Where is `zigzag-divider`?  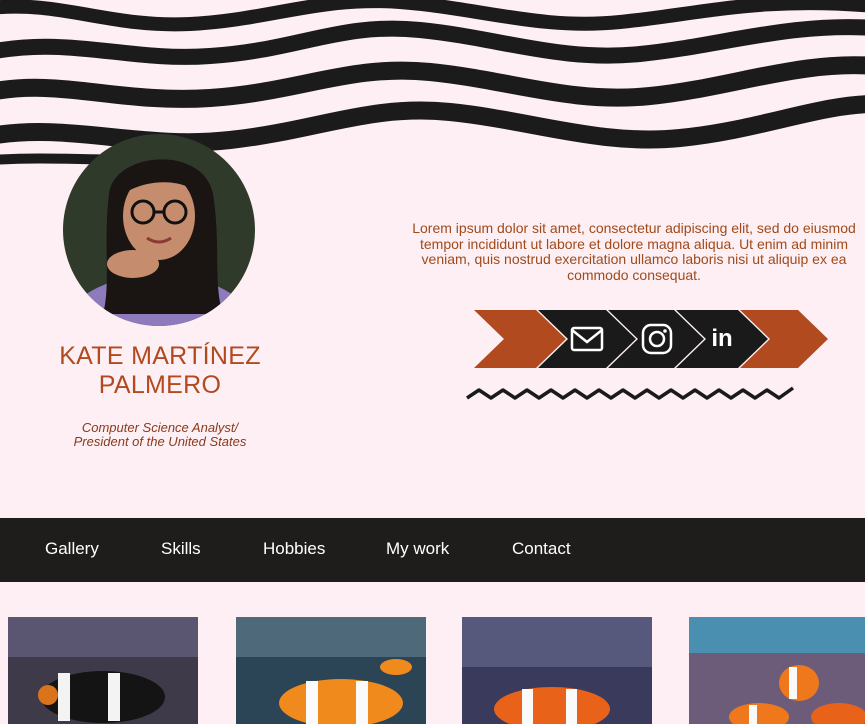
zigzag-divider is located at coordinates (630, 393).